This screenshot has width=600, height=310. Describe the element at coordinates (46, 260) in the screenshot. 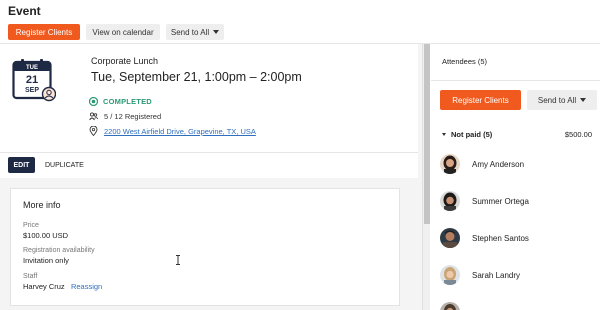

I see `availability-value: Invitation only` at that location.